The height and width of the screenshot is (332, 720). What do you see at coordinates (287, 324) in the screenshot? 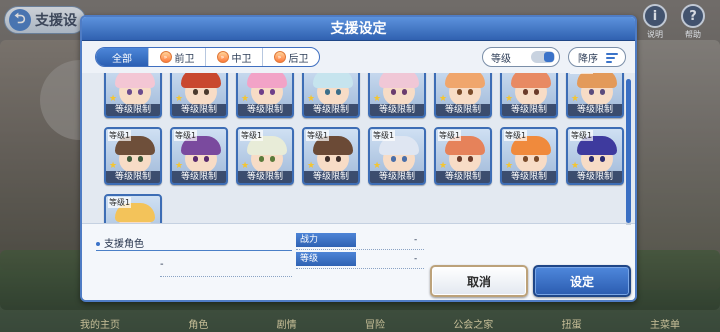
I see `menu-item-story: 剧情` at bounding box center [287, 324].